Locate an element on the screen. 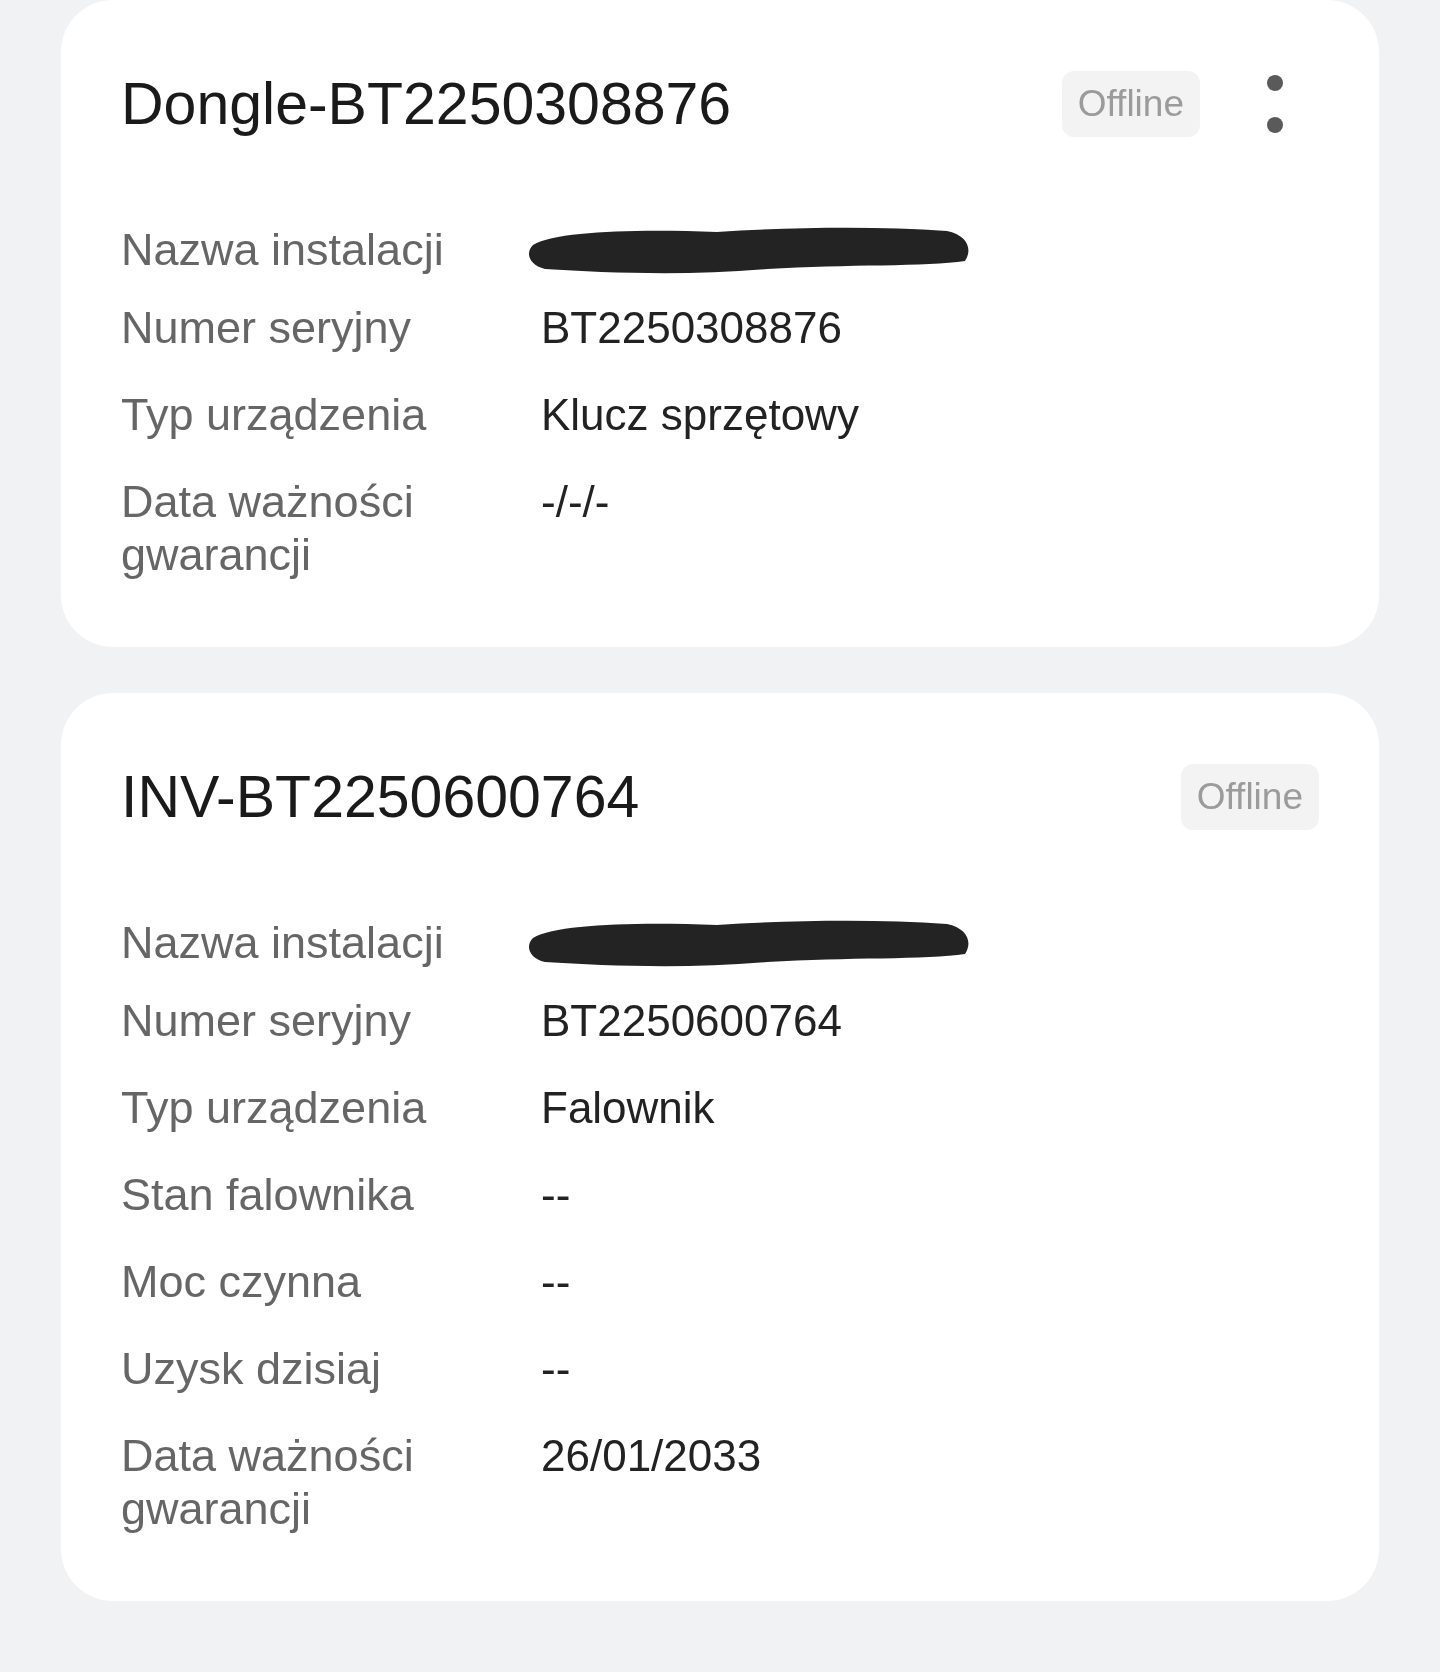 Image resolution: width=1440 pixels, height=1672 pixels. field-value: -/-/- is located at coordinates (575, 502).